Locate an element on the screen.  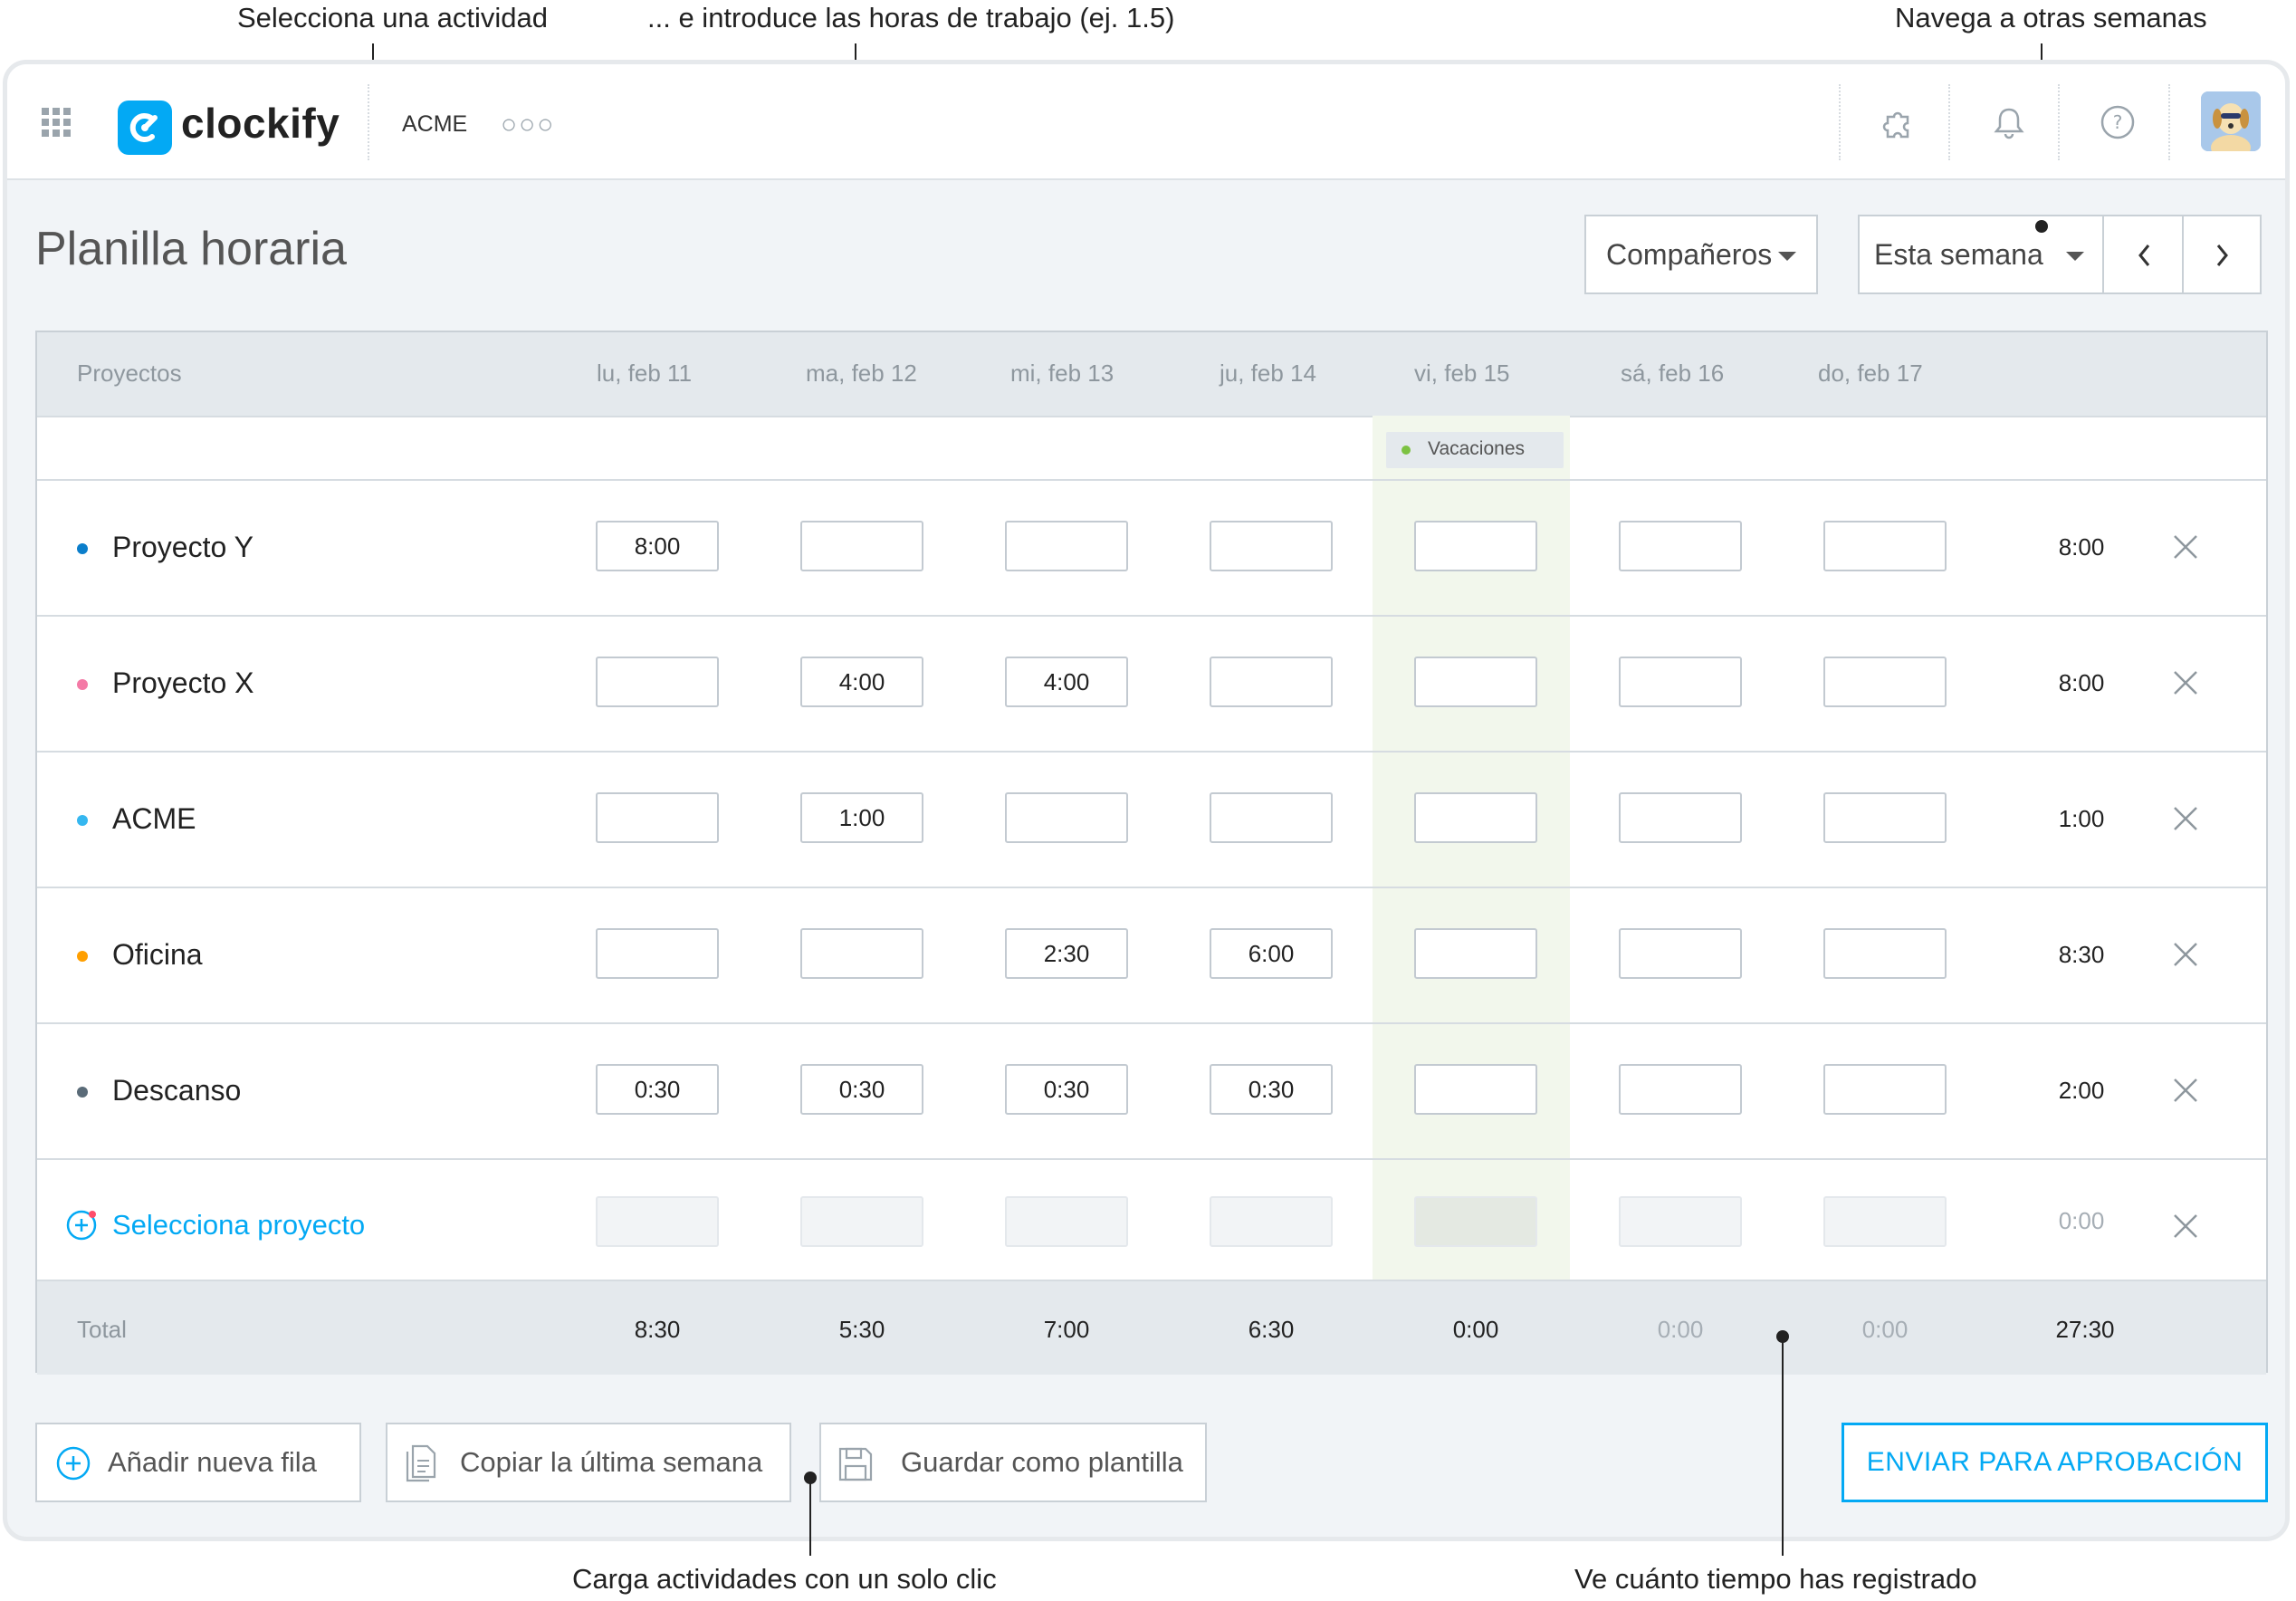
time-cell-input: 6:00 is located at coordinates (1272, 954).